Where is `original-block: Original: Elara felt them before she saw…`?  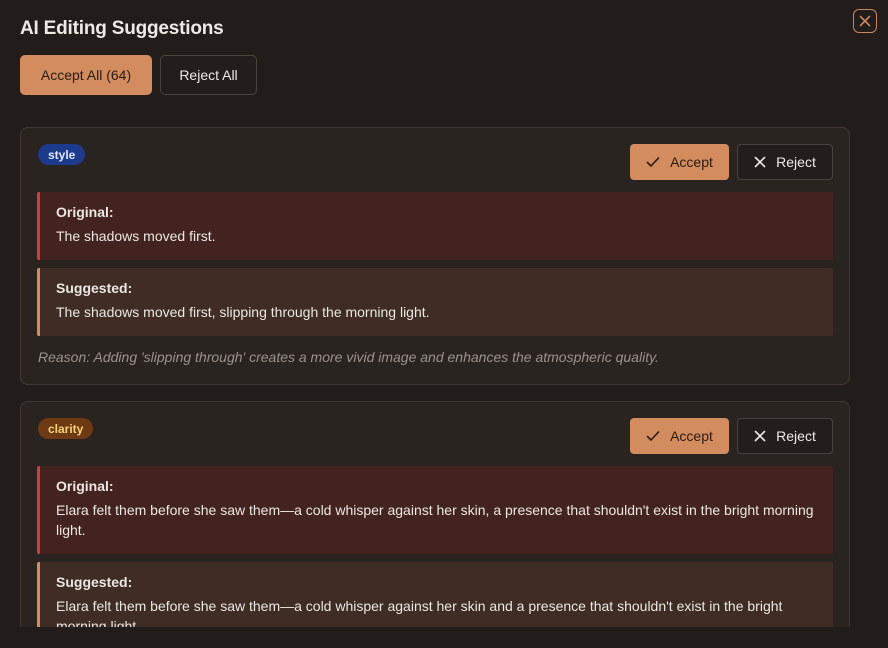
original-block: Original: Elara felt them before she saw… is located at coordinates (435, 510).